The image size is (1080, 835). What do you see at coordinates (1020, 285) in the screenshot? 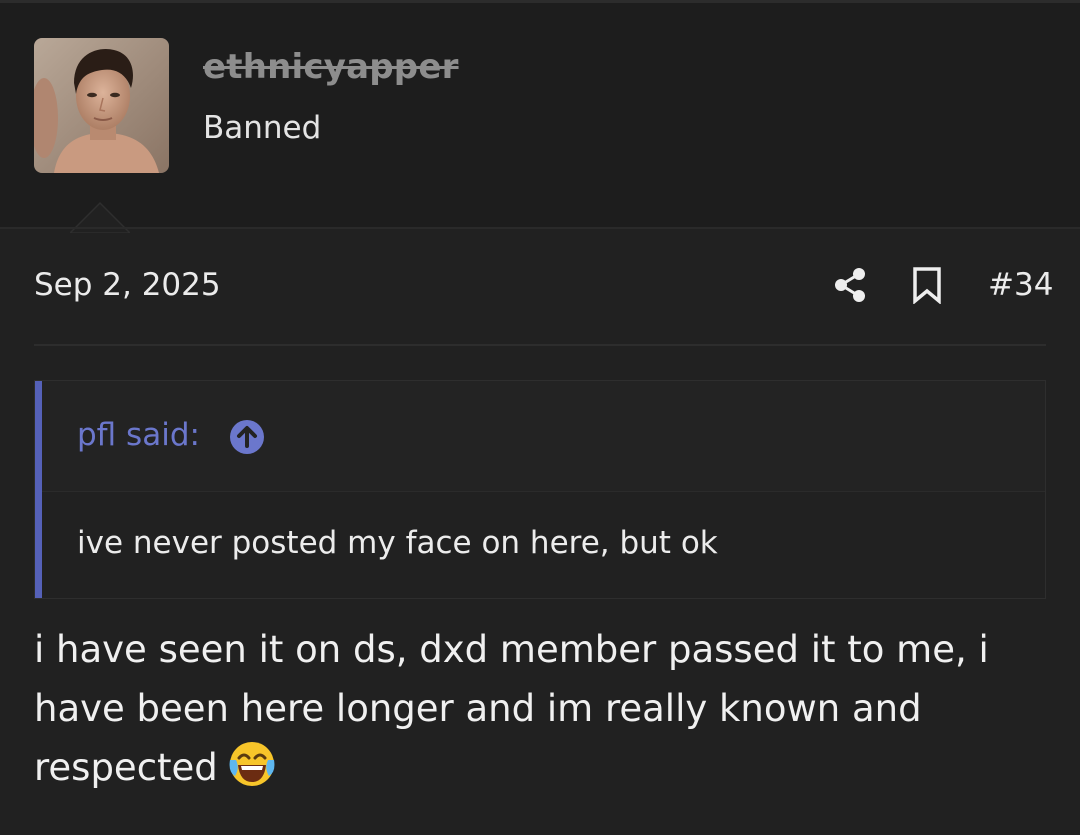
I see `post-number-link: #34` at bounding box center [1020, 285].